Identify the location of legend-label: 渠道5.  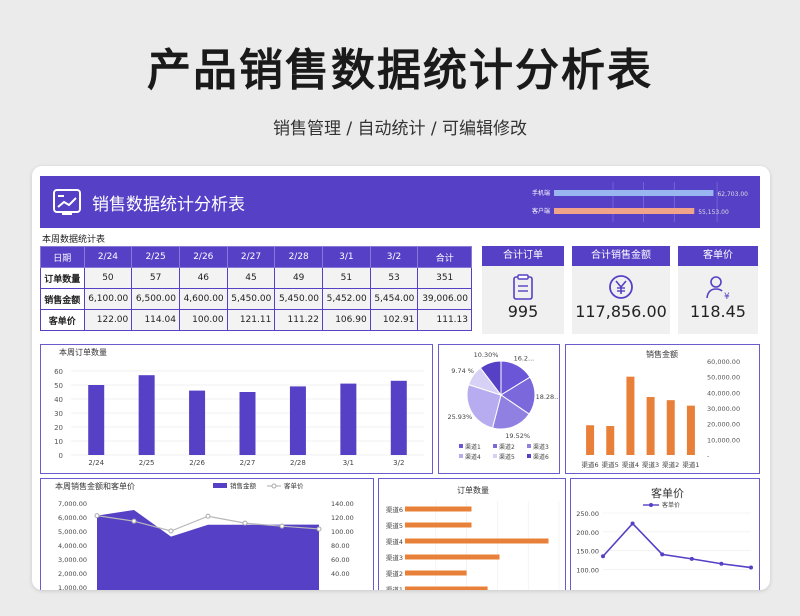
(507, 457).